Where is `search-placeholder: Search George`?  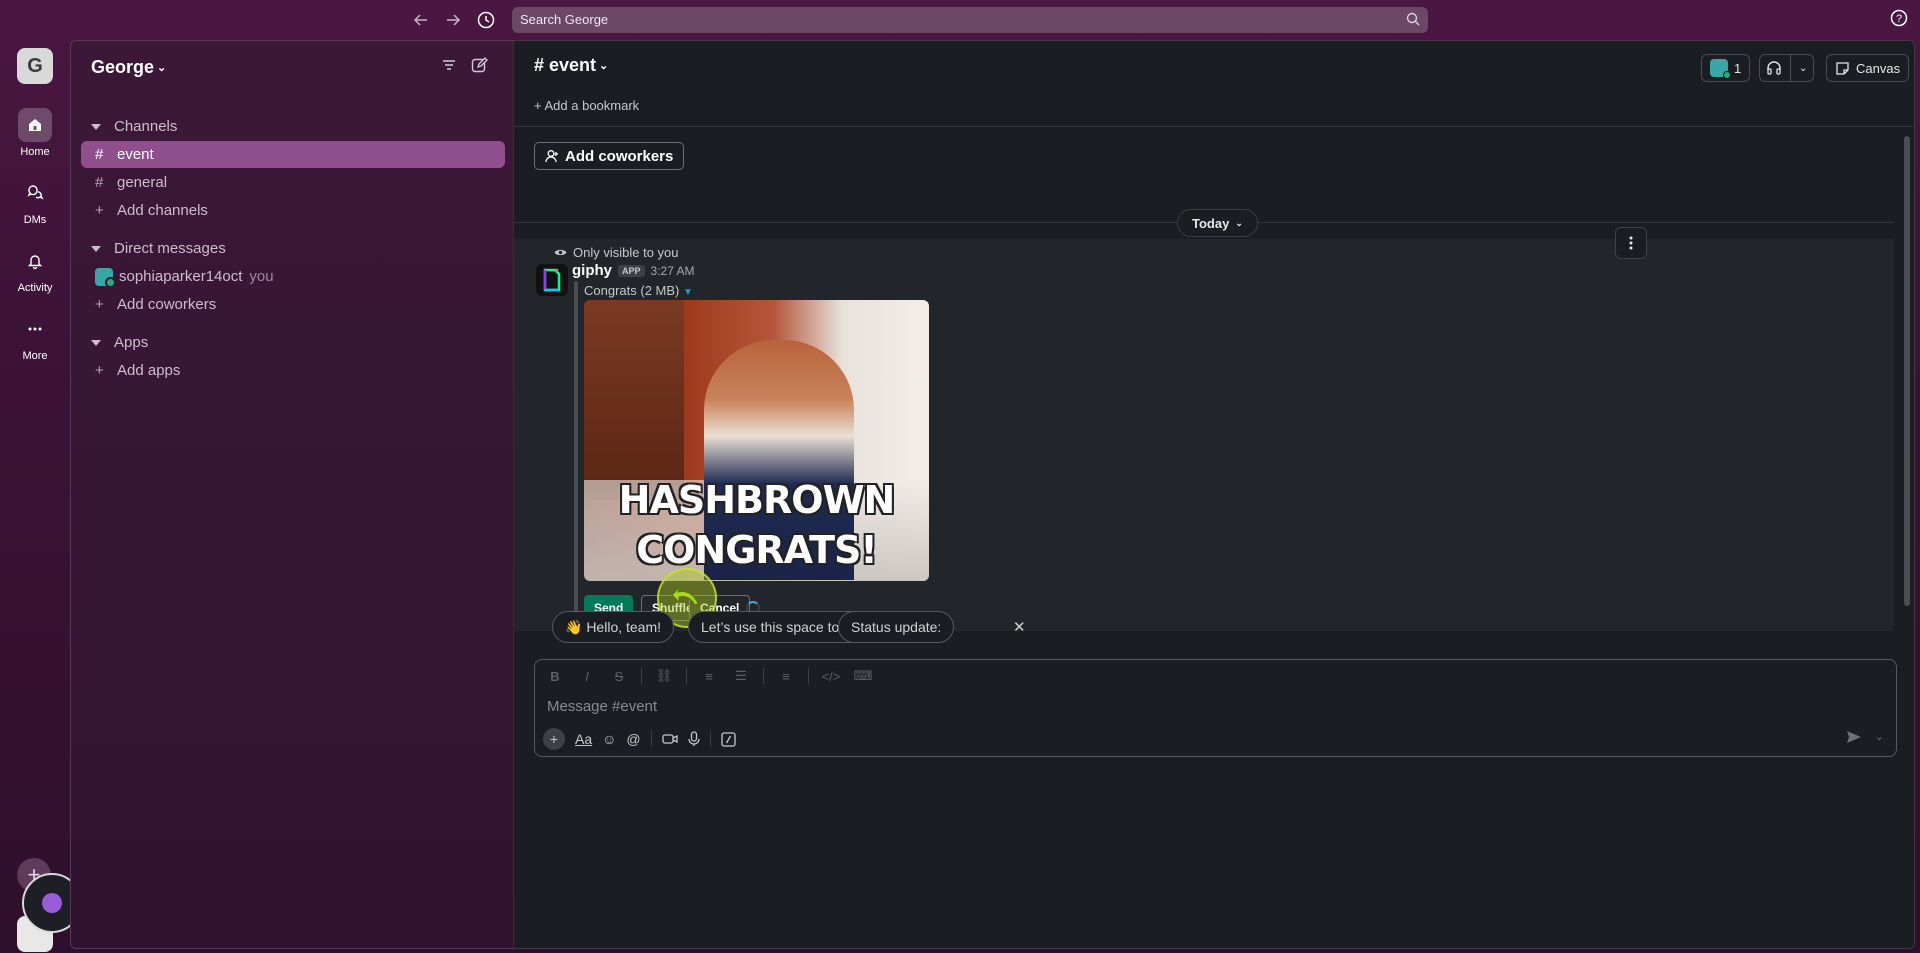
search-placeholder: Search George is located at coordinates (564, 19).